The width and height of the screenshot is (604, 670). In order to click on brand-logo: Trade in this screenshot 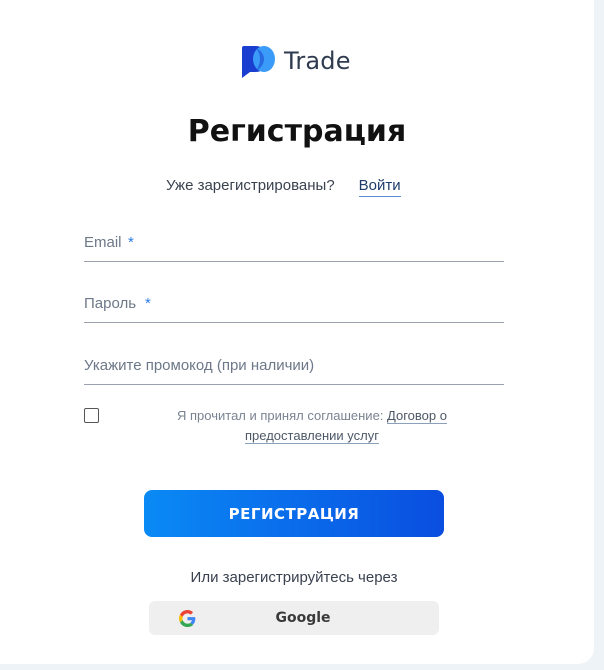, I will do `click(295, 61)`.